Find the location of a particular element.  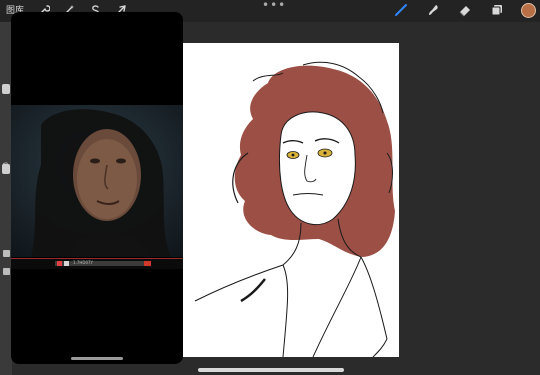

video-controls-bar: 1.7HD07Y is located at coordinates (97, 263).